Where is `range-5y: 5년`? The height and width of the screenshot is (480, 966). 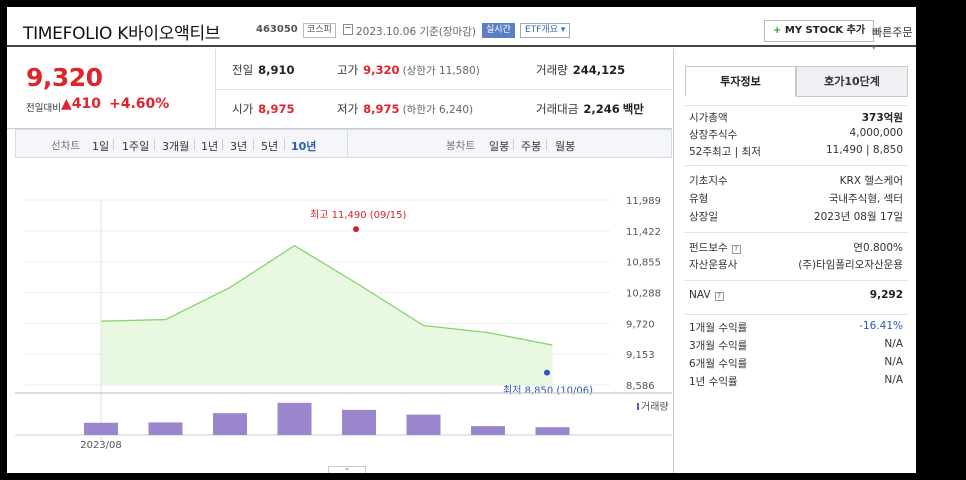 range-5y: 5년 is located at coordinates (269, 146).